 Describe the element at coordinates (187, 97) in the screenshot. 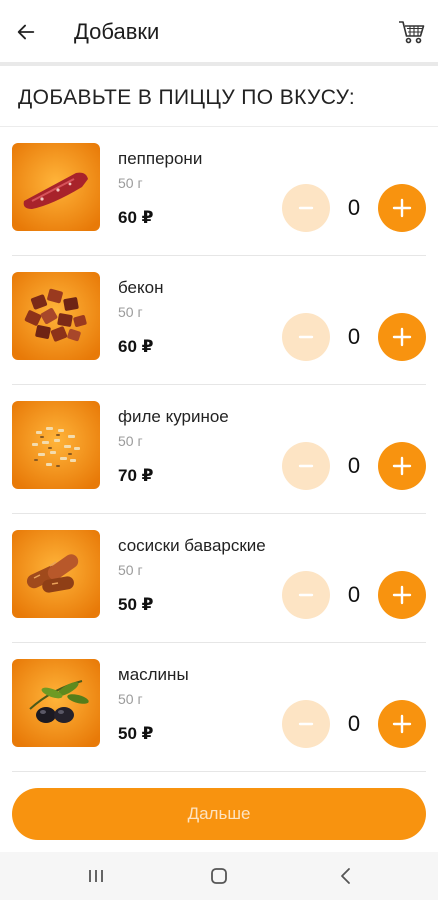

I see `section-title: ДОБАВЬТЕ В ПИЦЦУ ПО ВКУСУ:` at that location.